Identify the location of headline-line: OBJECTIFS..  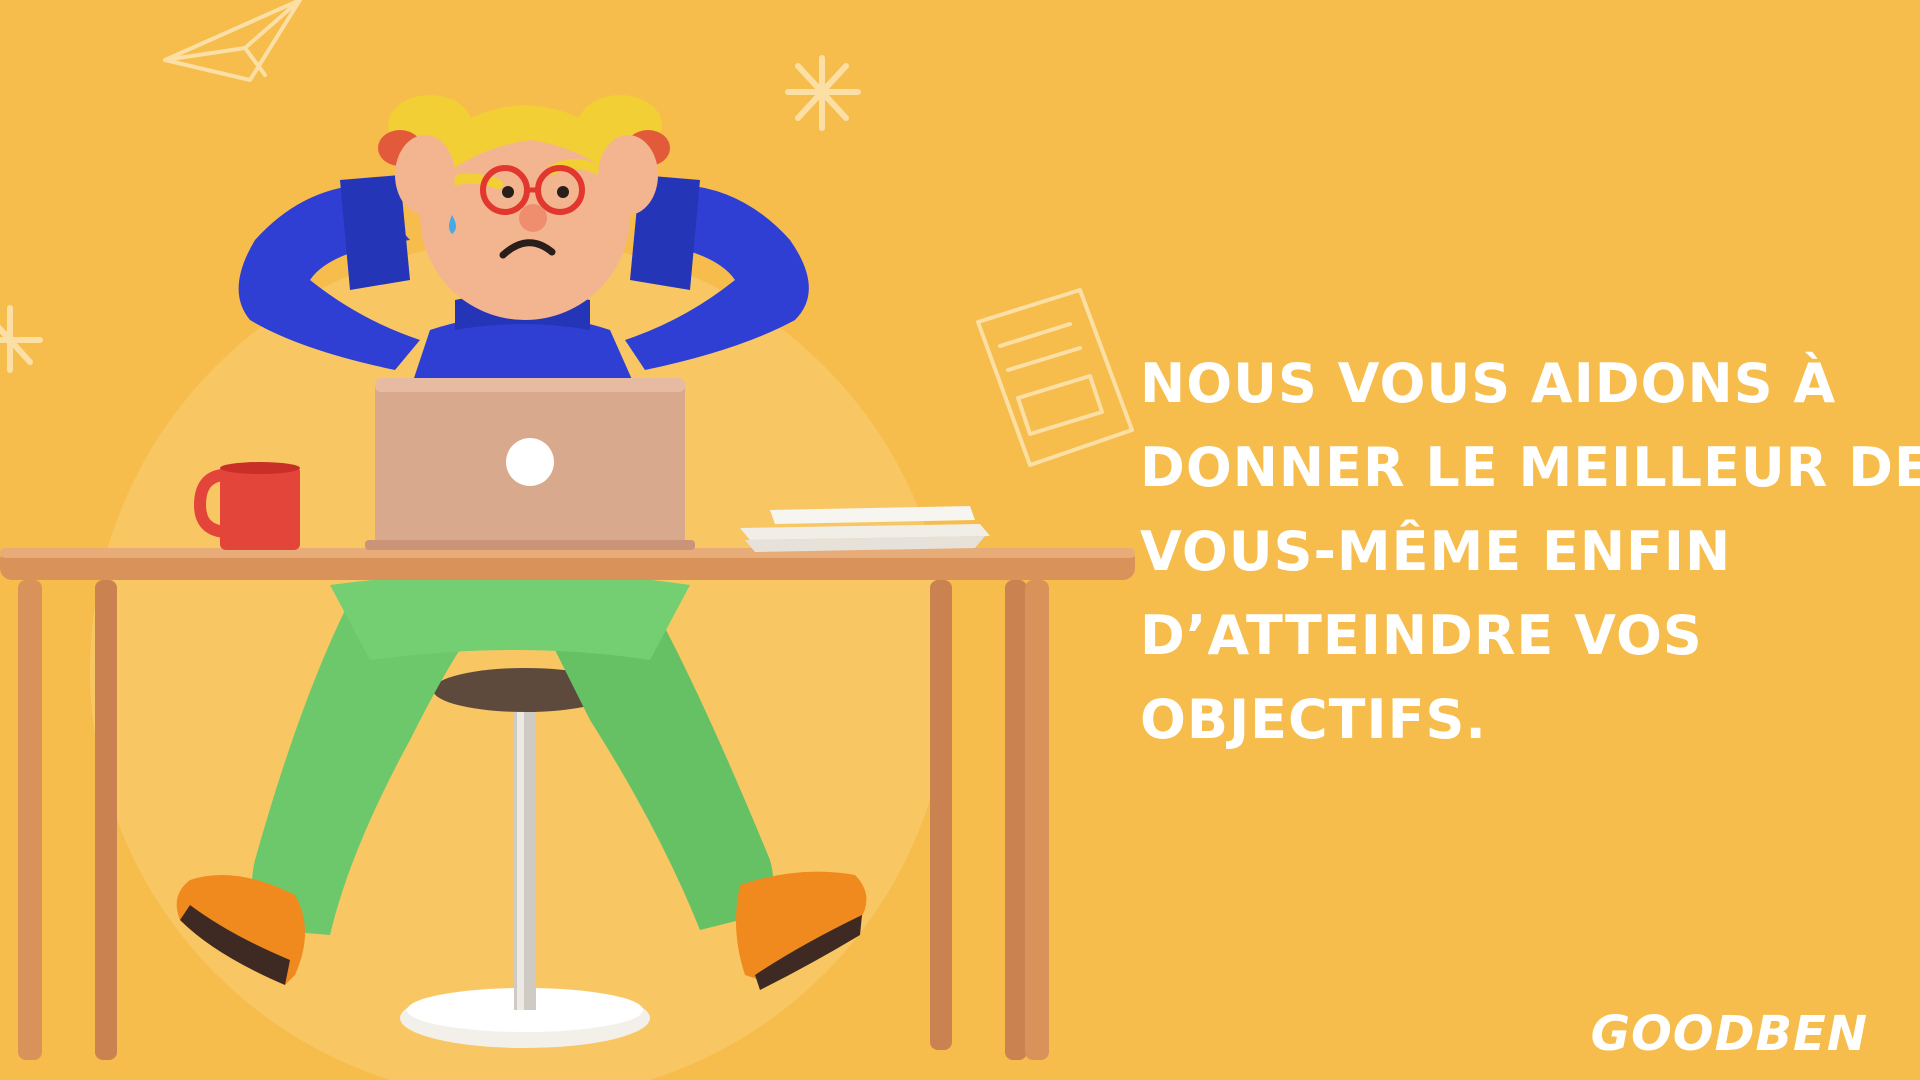
(1313, 719).